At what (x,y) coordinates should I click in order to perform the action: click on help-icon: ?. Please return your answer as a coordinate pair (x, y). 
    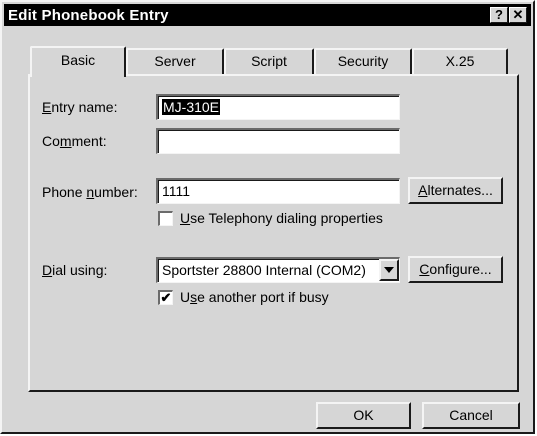
    Looking at the image, I should click on (499, 14).